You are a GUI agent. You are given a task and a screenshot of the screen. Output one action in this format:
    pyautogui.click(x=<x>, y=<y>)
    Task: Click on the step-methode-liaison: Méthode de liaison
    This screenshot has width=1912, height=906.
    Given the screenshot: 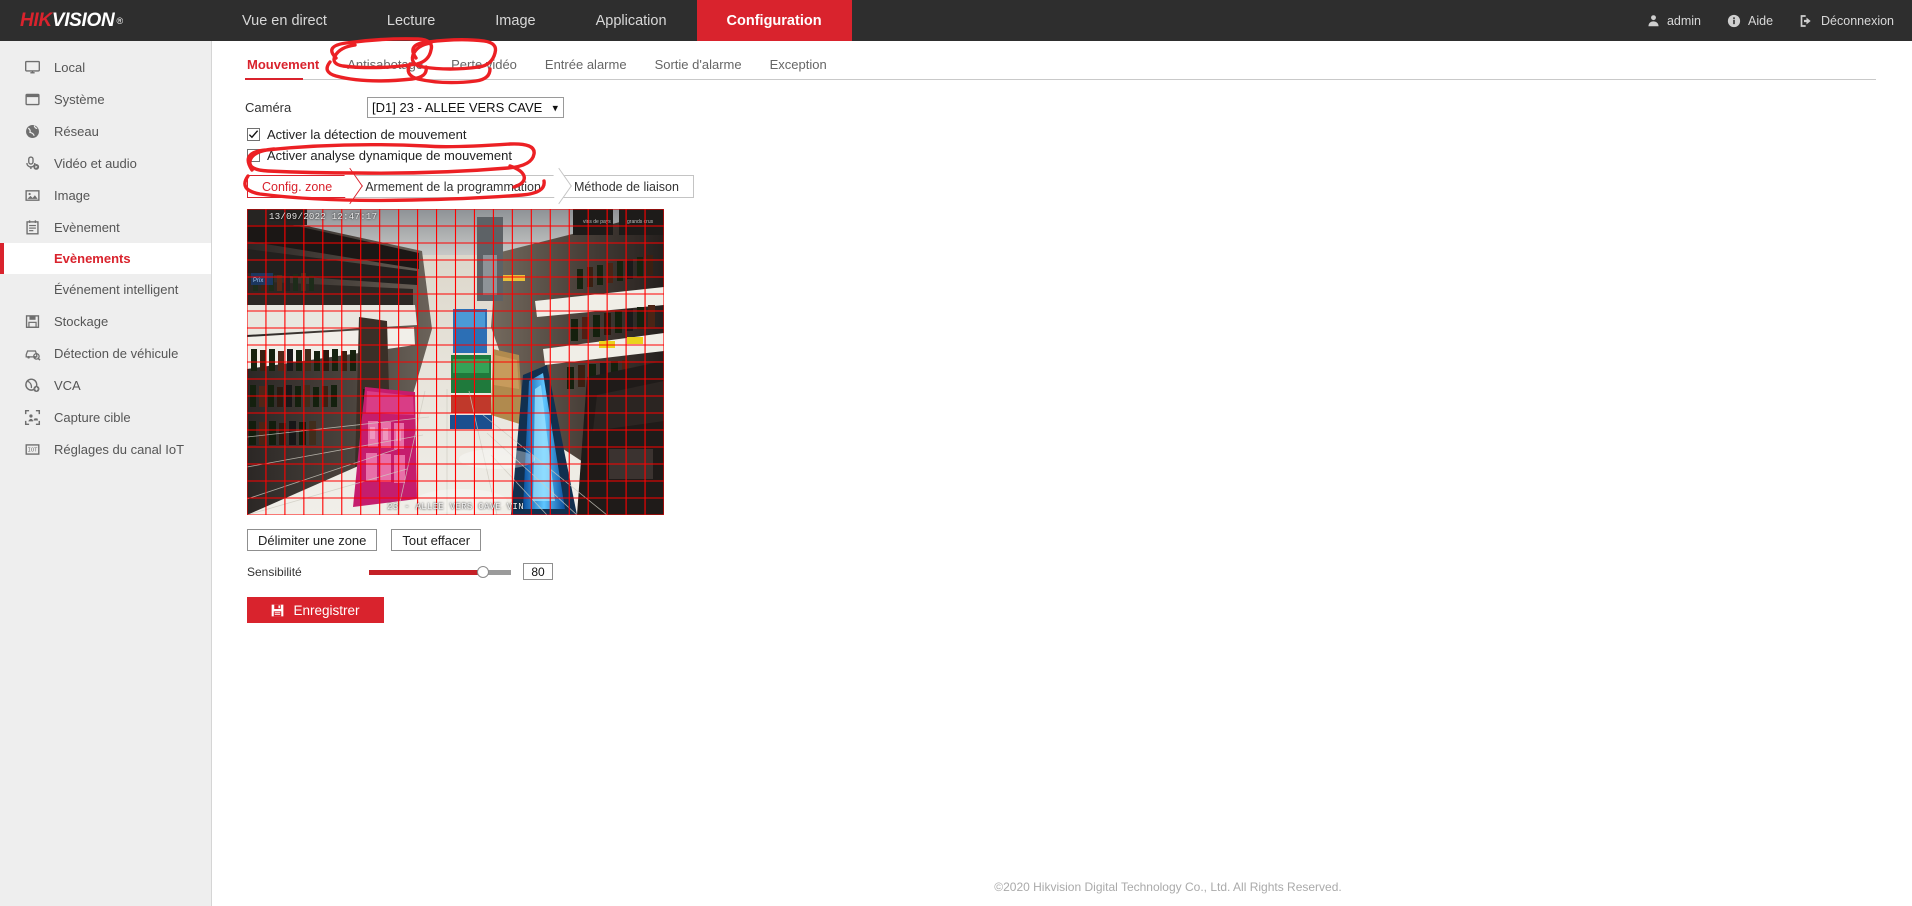 What is the action you would take?
    pyautogui.click(x=626, y=186)
    